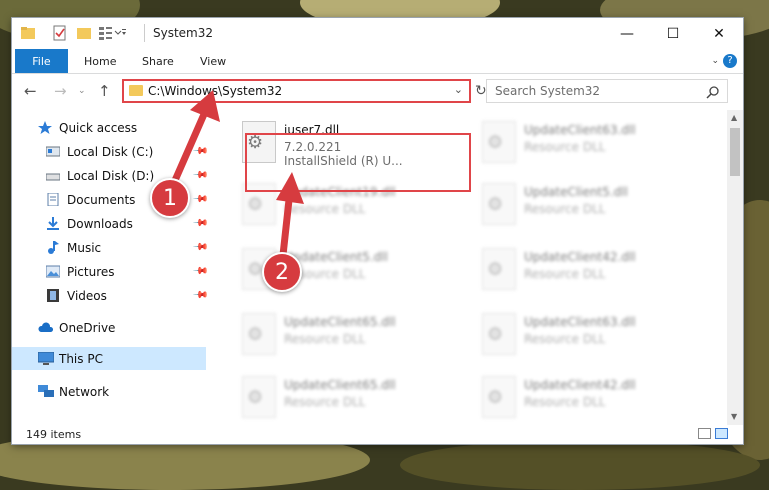 The height and width of the screenshot is (490, 769). Describe the element at coordinates (111, 175) in the screenshot. I see `sidebar-item-label: Local Disk (D:)` at that location.